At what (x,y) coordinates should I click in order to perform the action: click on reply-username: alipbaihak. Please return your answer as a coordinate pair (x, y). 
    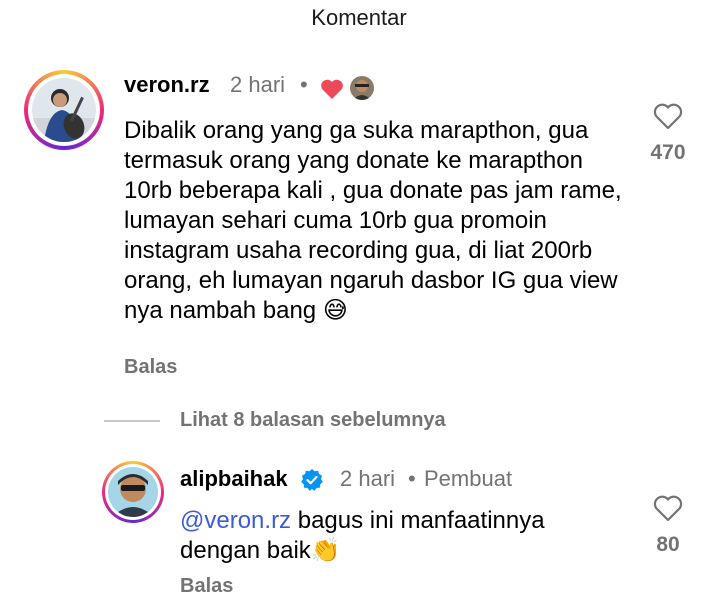
    Looking at the image, I should click on (234, 479).